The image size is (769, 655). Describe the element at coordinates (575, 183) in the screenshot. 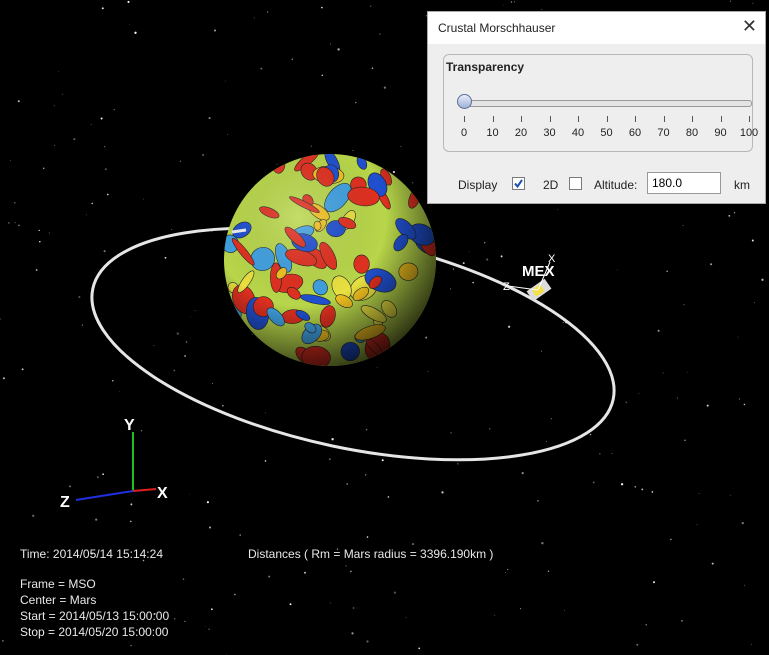

I see `2d-checkbox` at that location.